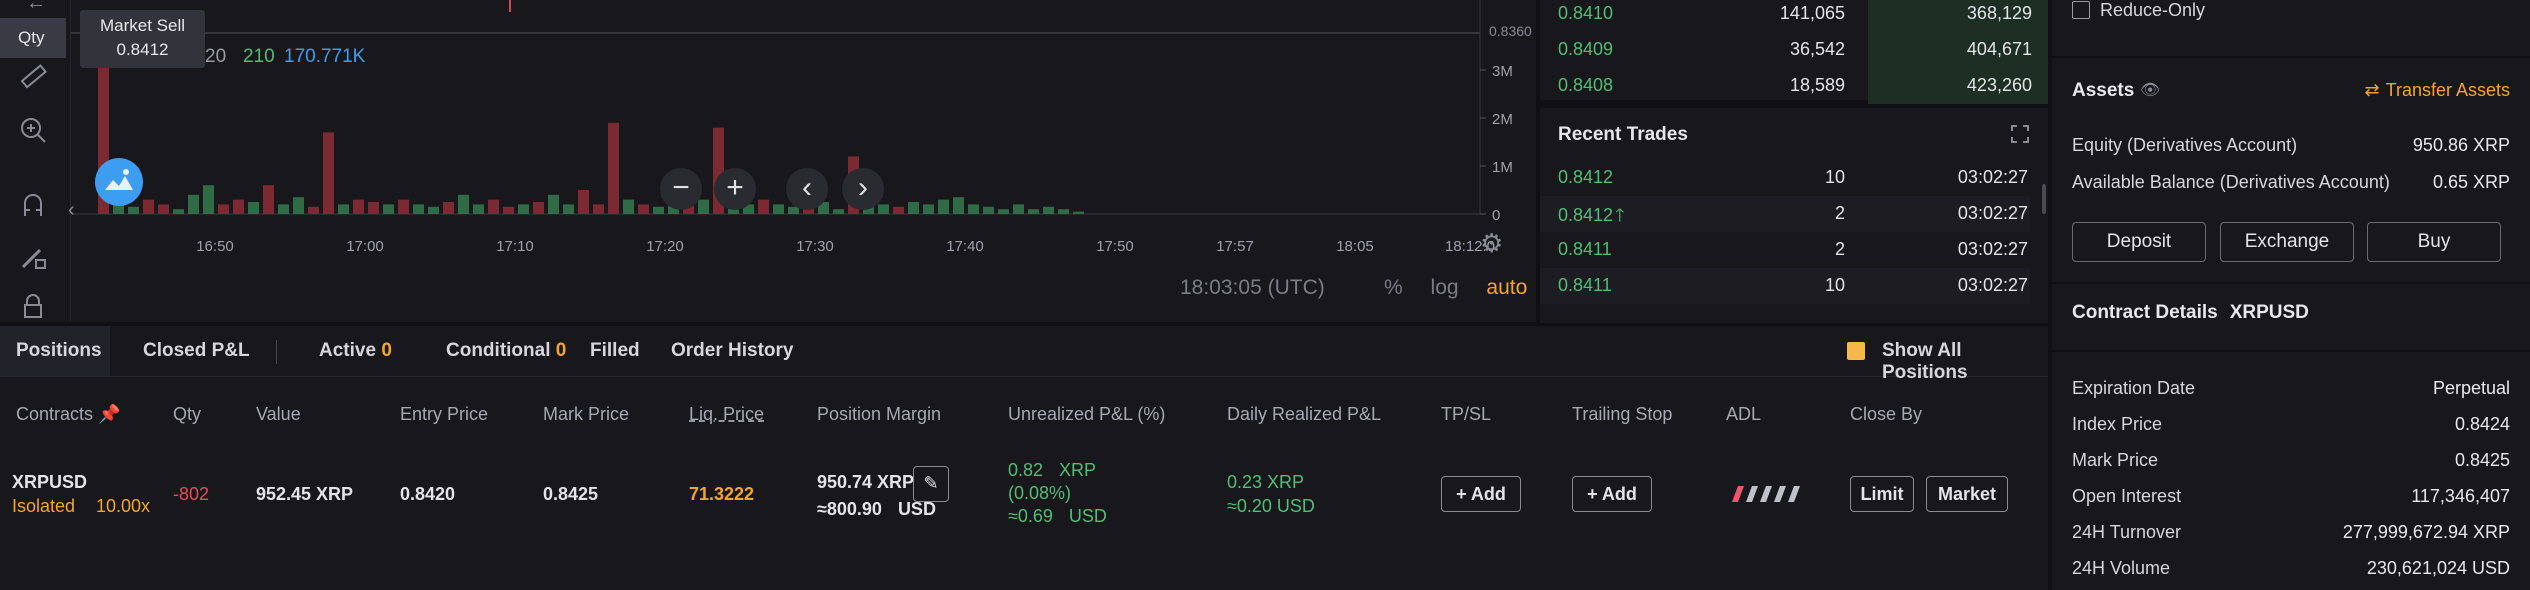  Describe the element at coordinates (1794, 16) in the screenshot. I see `orderbook-row: 0.8410 141,065 368,129` at that location.